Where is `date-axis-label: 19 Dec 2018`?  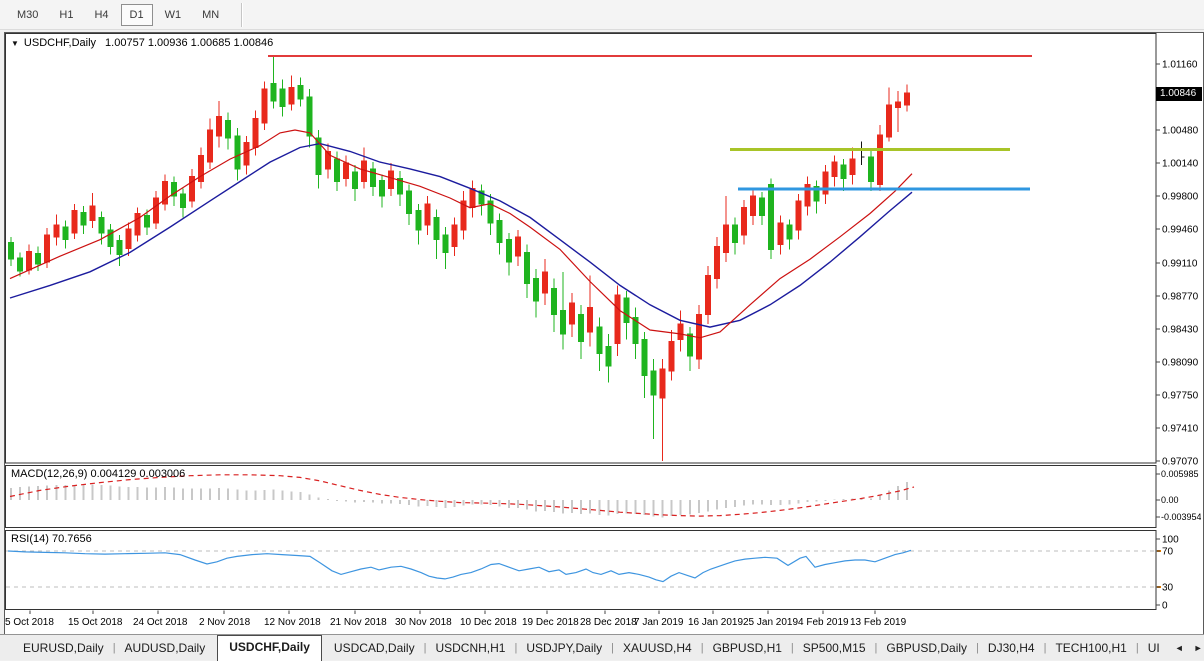
date-axis-label: 19 Dec 2018 is located at coordinates (550, 622).